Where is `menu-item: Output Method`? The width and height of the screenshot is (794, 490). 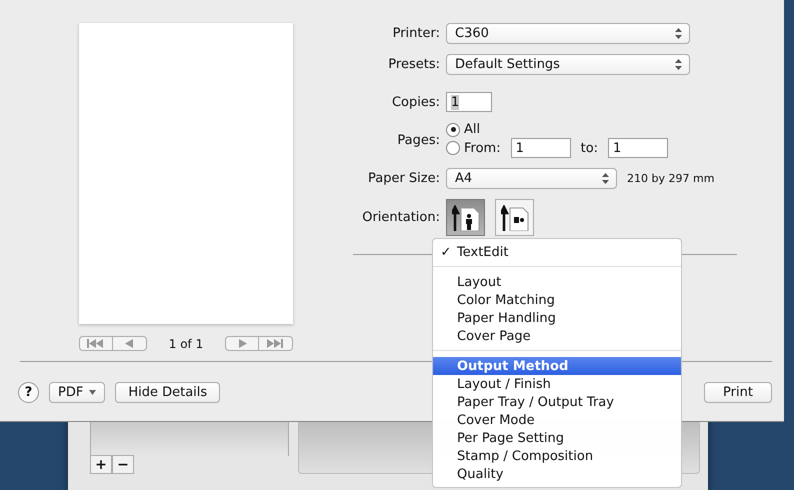
menu-item: Output Method is located at coordinates (557, 366).